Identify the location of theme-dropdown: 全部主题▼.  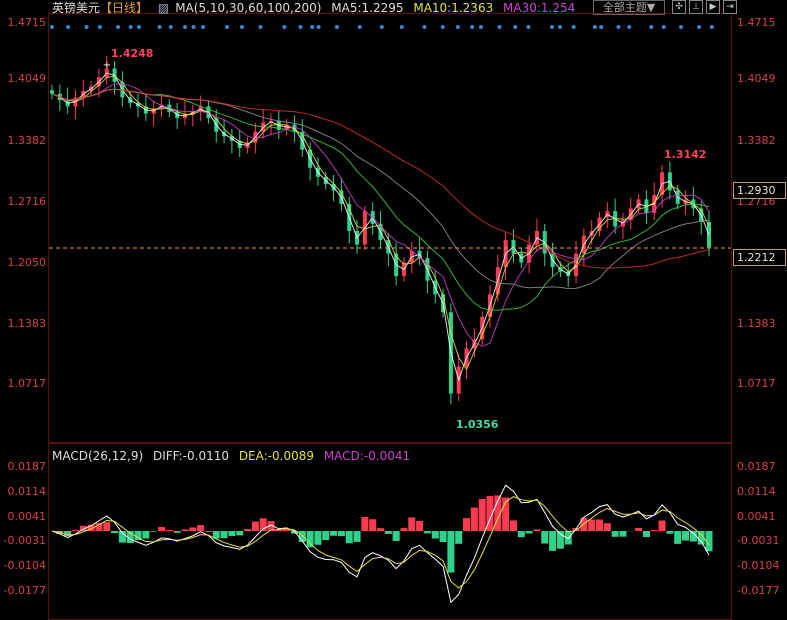
(629, 7).